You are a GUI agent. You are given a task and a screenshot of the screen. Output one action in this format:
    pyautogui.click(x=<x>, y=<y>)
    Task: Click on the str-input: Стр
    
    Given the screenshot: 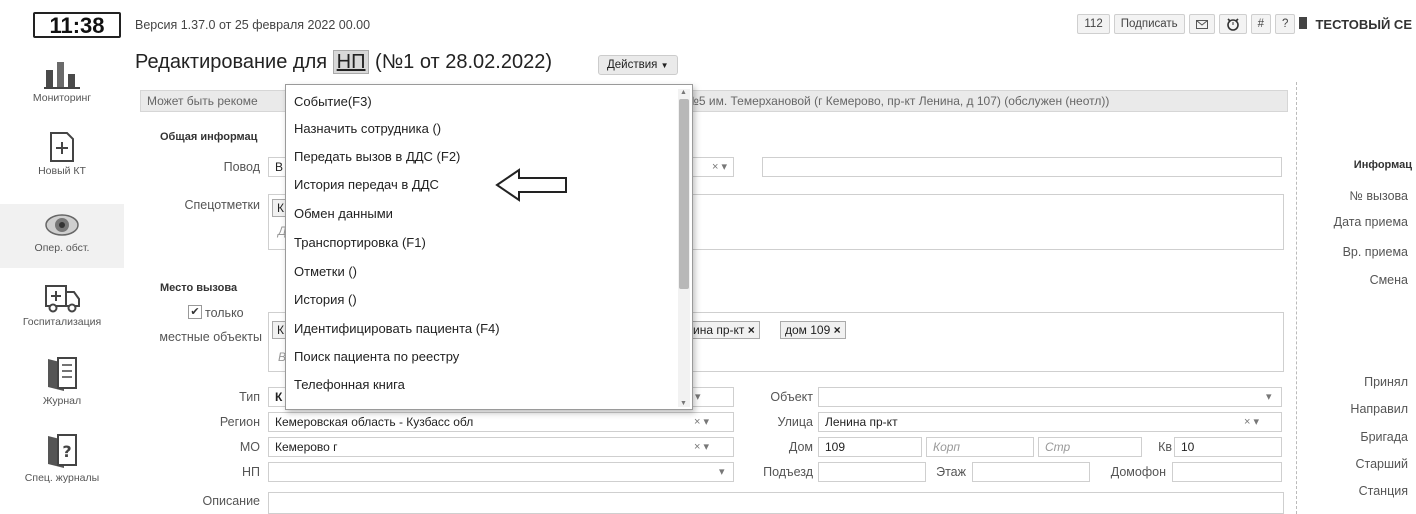 What is the action you would take?
    pyautogui.click(x=1090, y=447)
    